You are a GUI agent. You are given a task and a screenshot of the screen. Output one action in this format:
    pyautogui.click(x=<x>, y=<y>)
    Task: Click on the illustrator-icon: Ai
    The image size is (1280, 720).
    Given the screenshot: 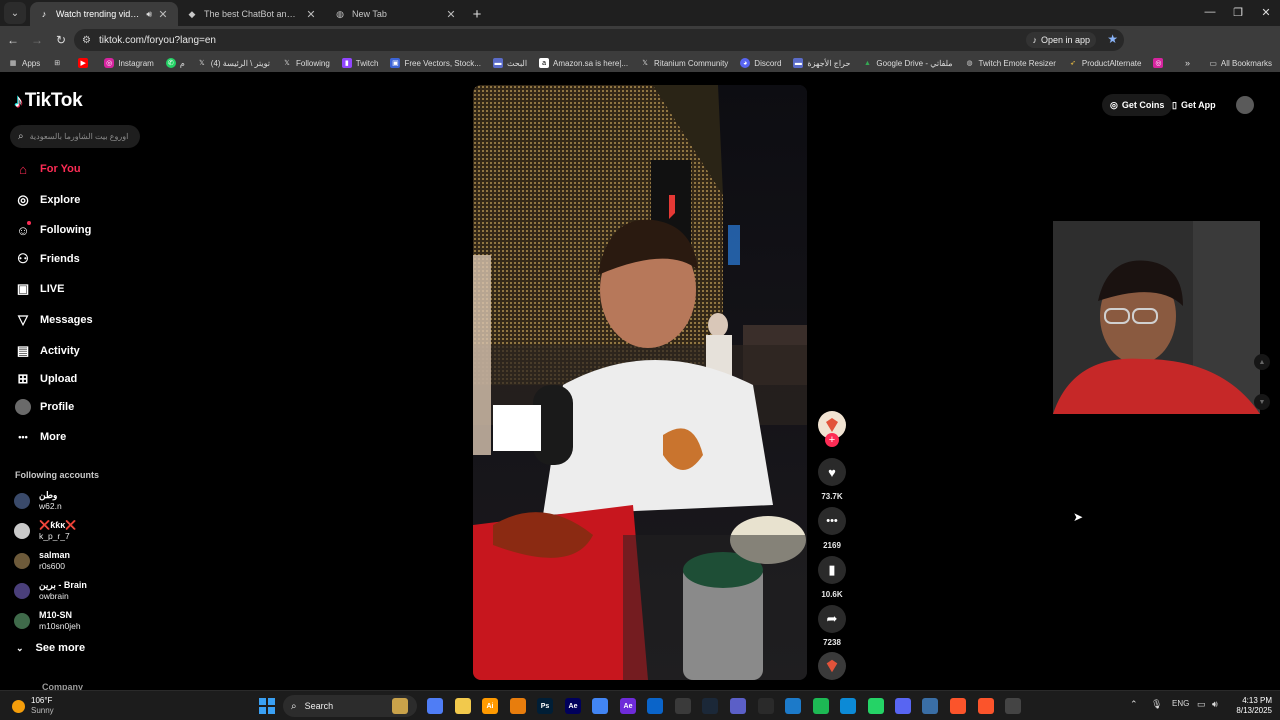 What is the action you would take?
    pyautogui.click(x=490, y=706)
    